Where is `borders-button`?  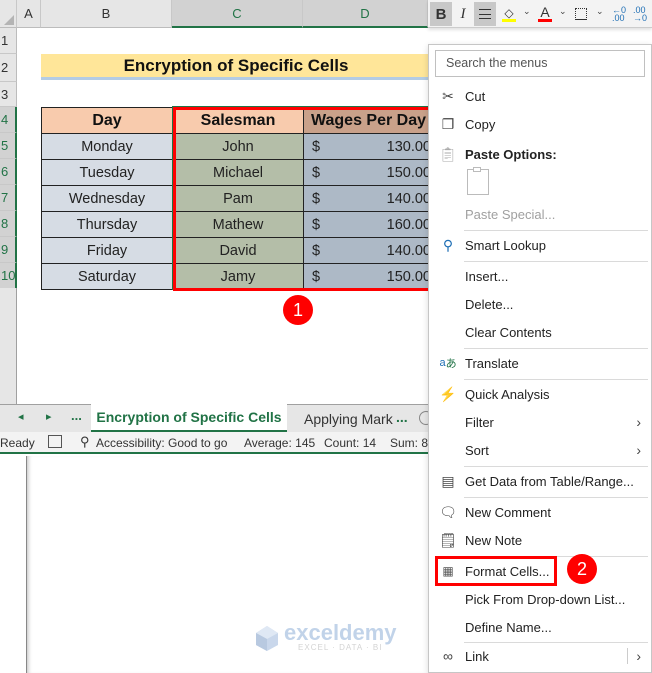 borders-button is located at coordinates (581, 14).